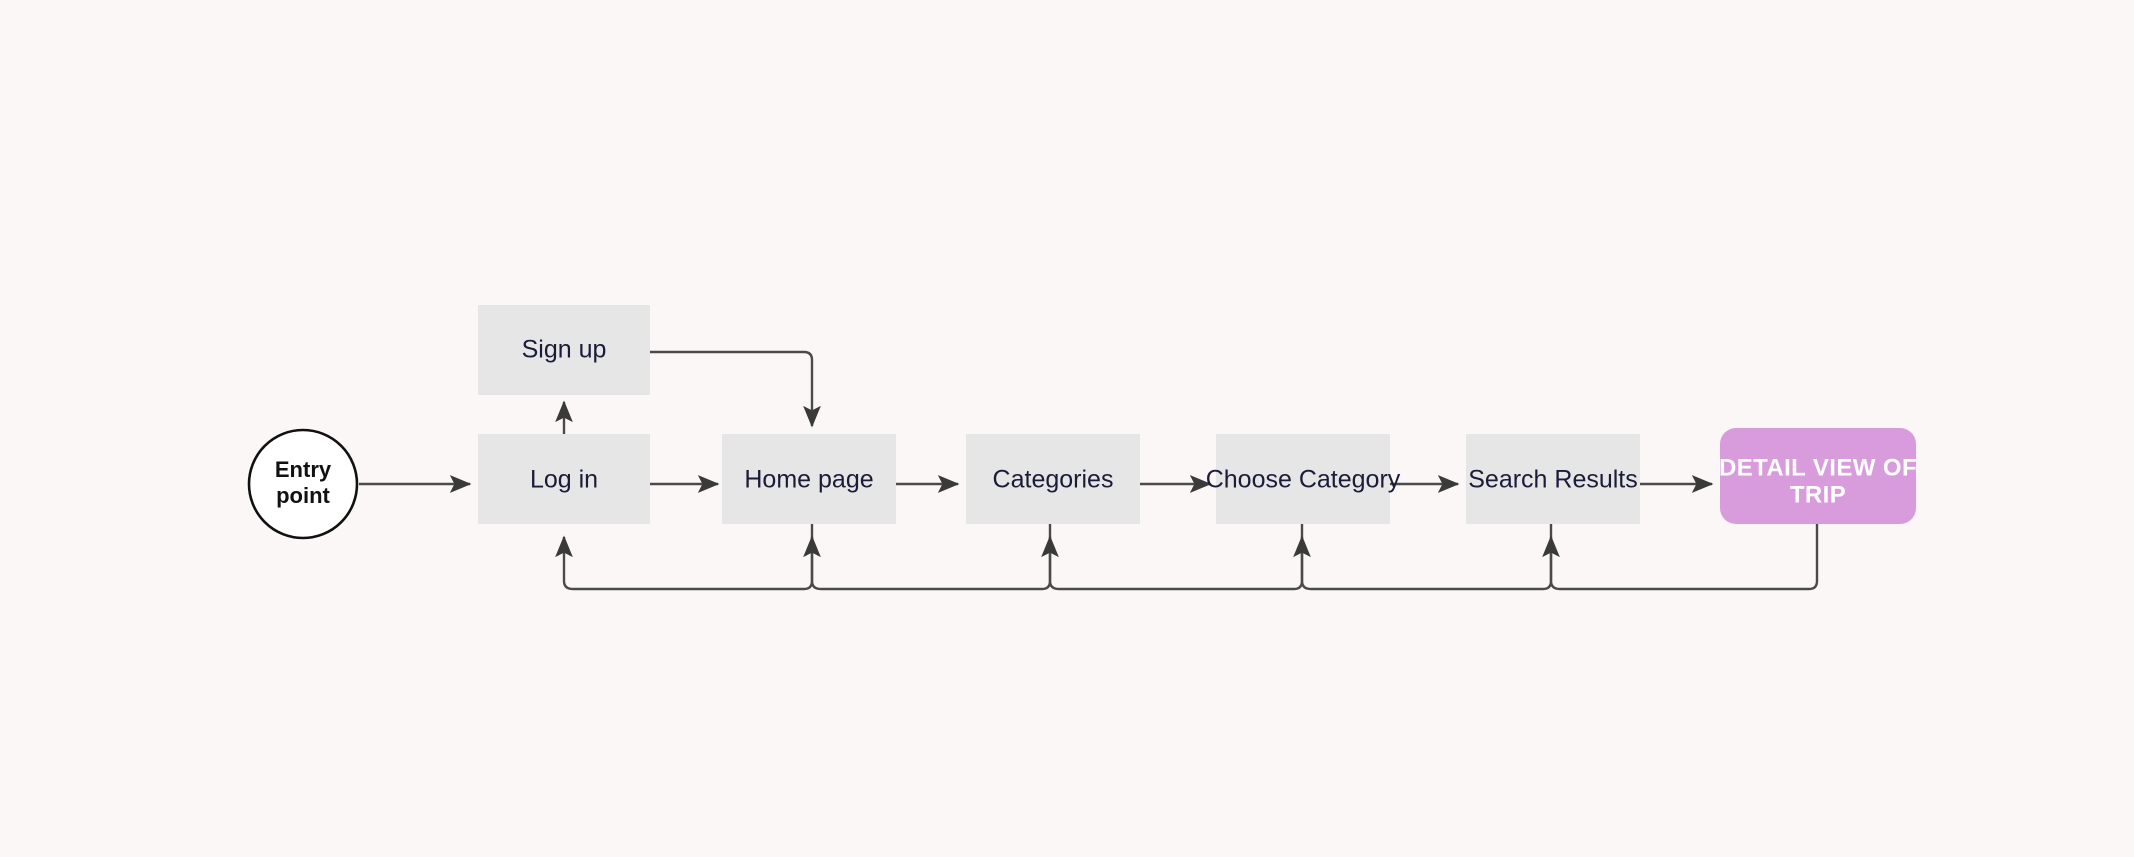 The image size is (2134, 857). What do you see at coordinates (303, 469) in the screenshot?
I see `entry-point-label-line1: Entry` at bounding box center [303, 469].